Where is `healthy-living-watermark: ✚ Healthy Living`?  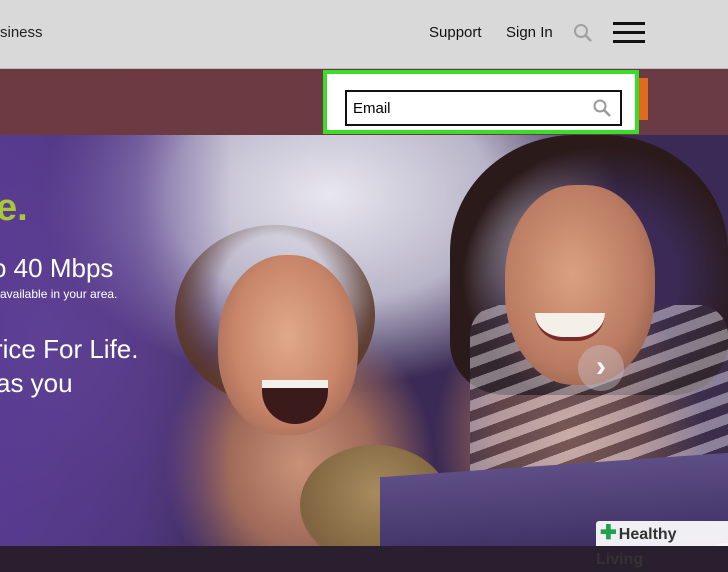
healthy-living-watermark: ✚ Healthy Living is located at coordinates (662, 544).